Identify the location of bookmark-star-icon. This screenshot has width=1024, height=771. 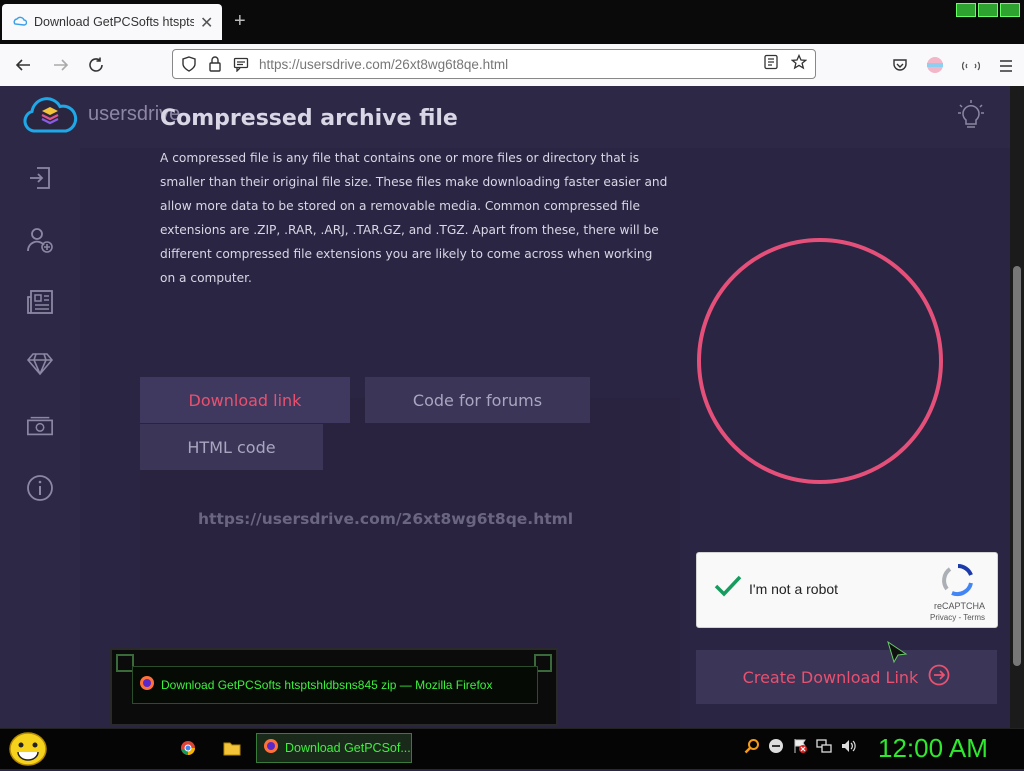
(799, 63).